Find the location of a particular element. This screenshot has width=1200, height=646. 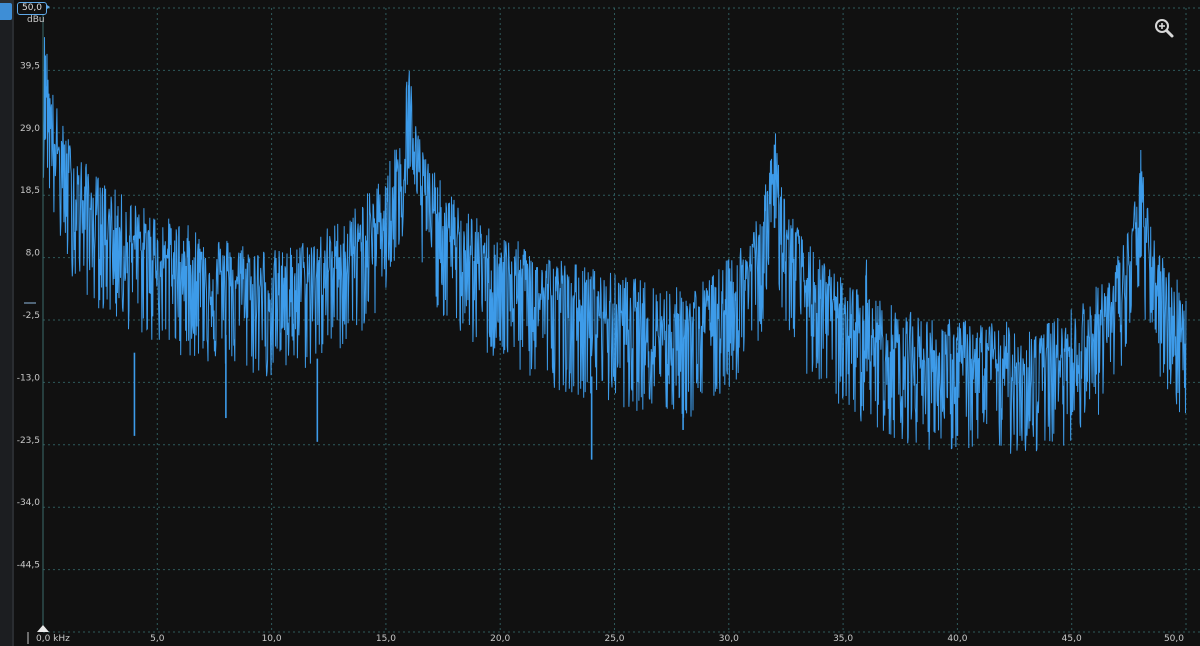

x-tick-label: 15,0 is located at coordinates (386, 639).